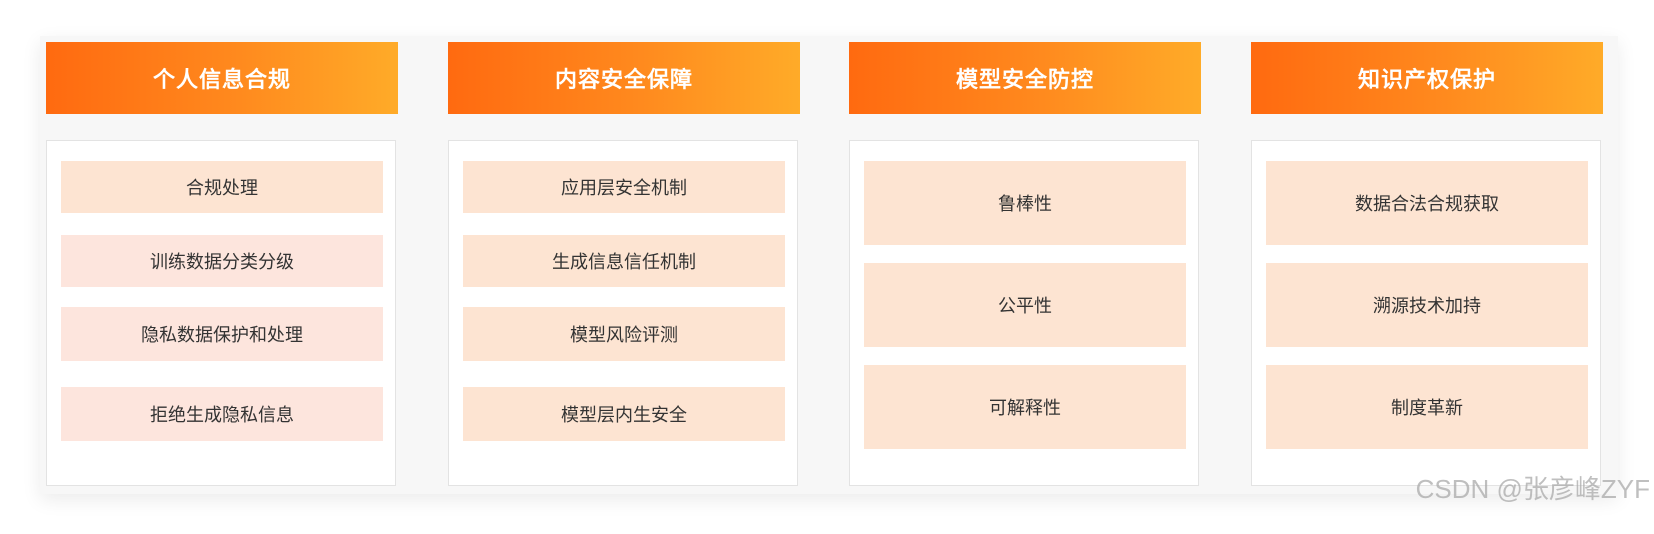 This screenshot has width=1654, height=534. I want to click on list-item: 合规处理, so click(222, 187).